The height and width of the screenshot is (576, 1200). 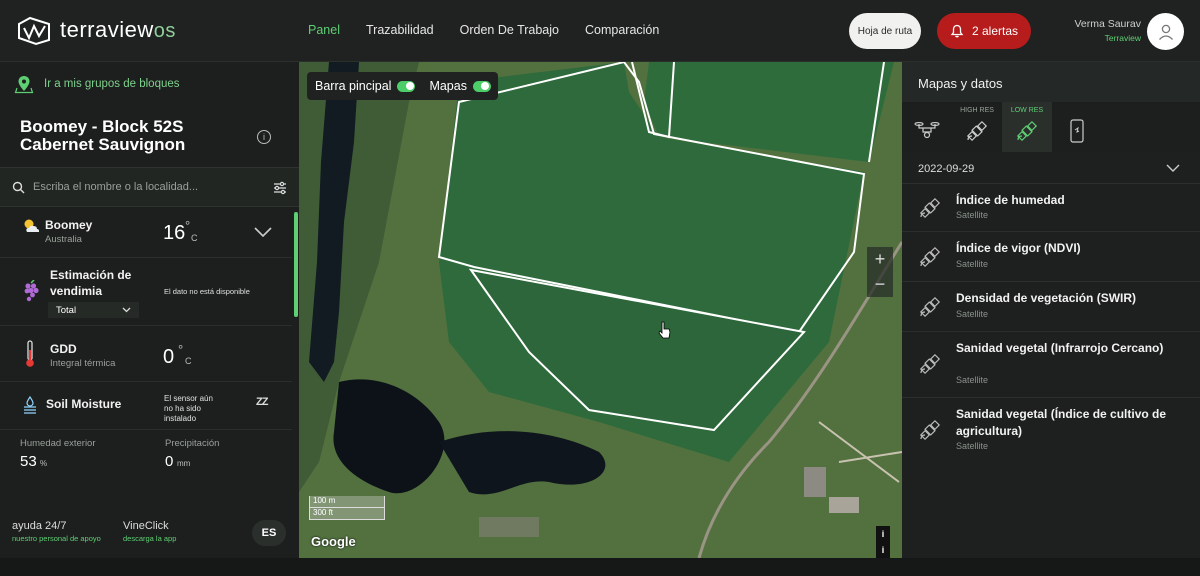 What do you see at coordinates (169, 357) in the screenshot?
I see `gdd-value: 0` at bounding box center [169, 357].